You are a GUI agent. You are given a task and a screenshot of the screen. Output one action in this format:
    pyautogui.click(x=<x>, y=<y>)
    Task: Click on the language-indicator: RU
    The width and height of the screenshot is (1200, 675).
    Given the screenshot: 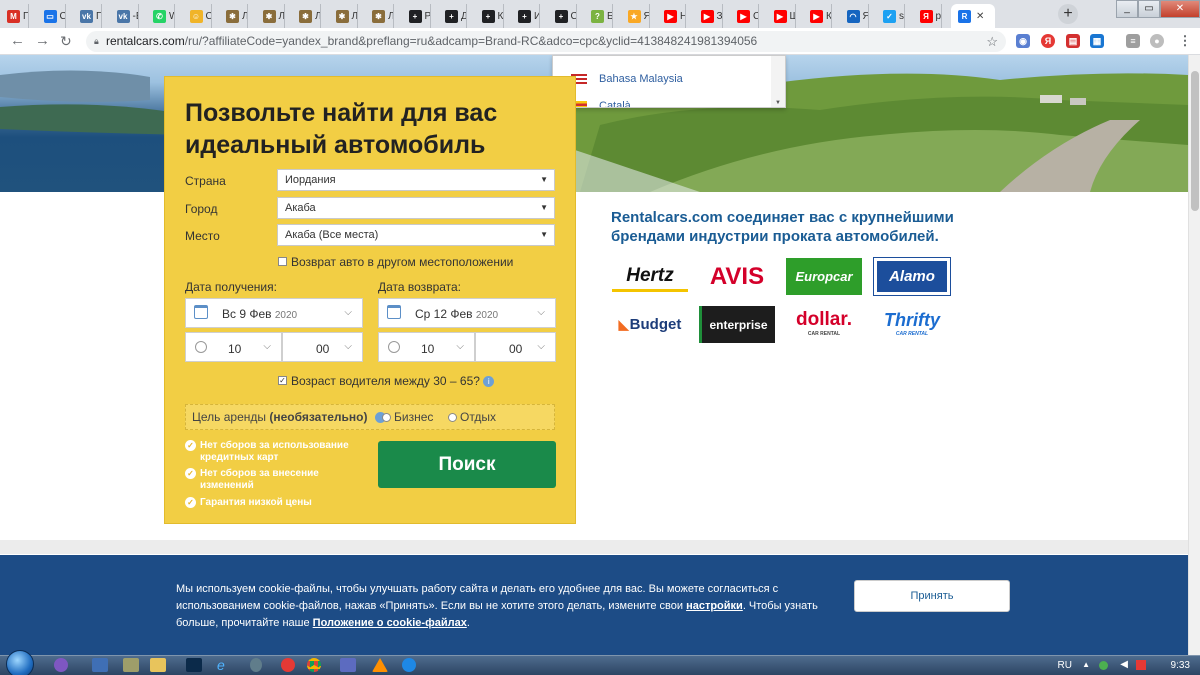 What is the action you would take?
    pyautogui.click(x=1065, y=665)
    